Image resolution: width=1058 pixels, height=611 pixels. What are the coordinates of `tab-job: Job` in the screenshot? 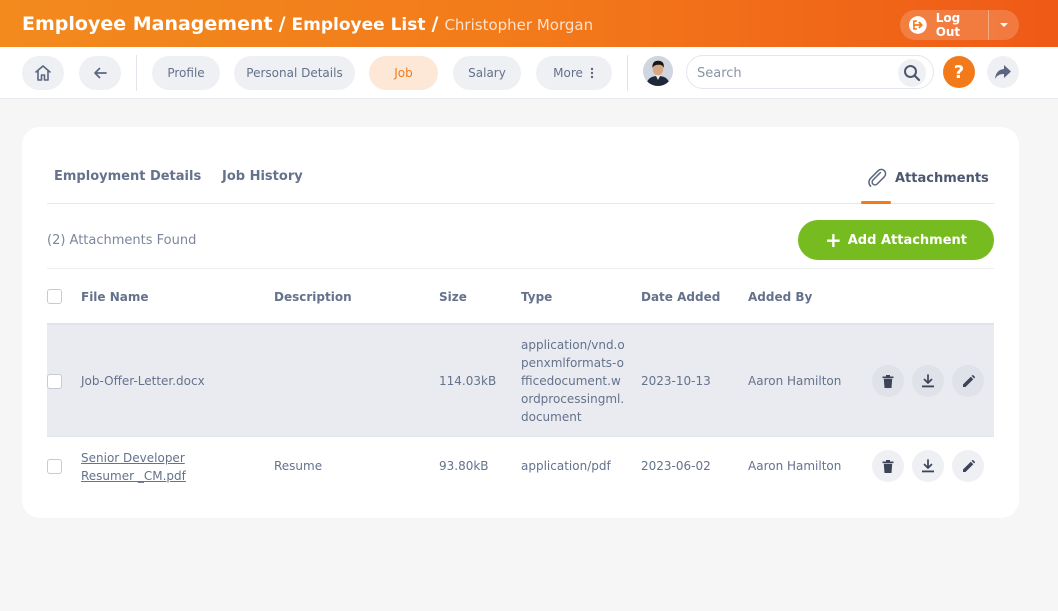 It's located at (403, 73).